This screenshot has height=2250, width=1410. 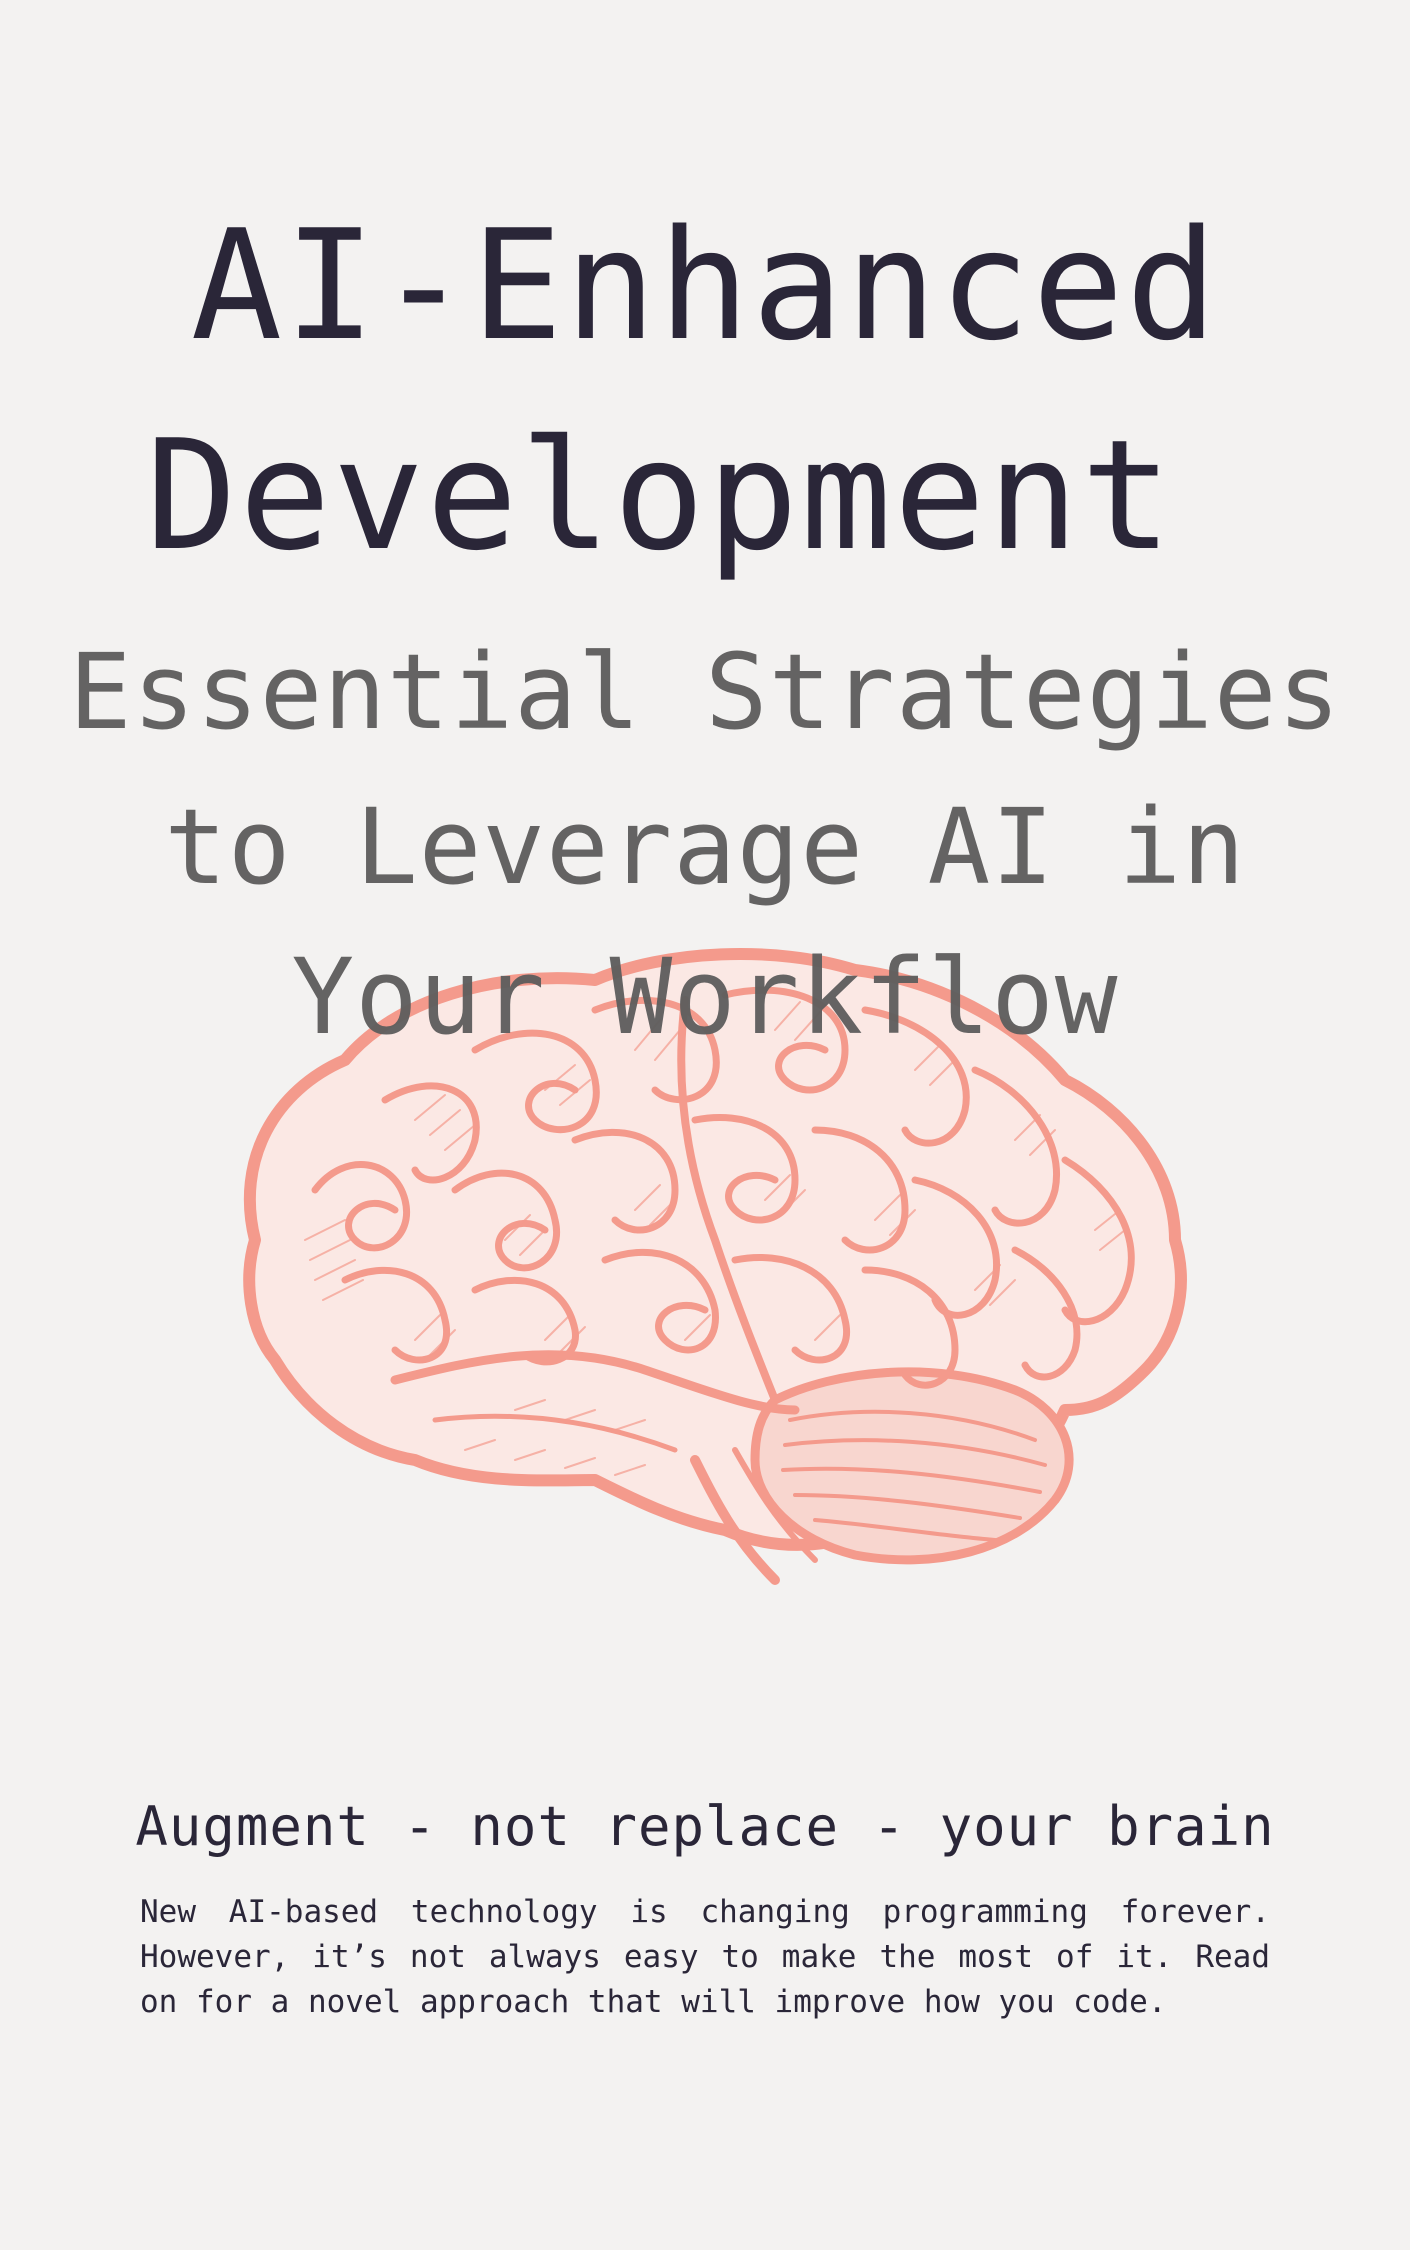 I want to click on title-line-1: AI-Enhanced, so click(x=705, y=285).